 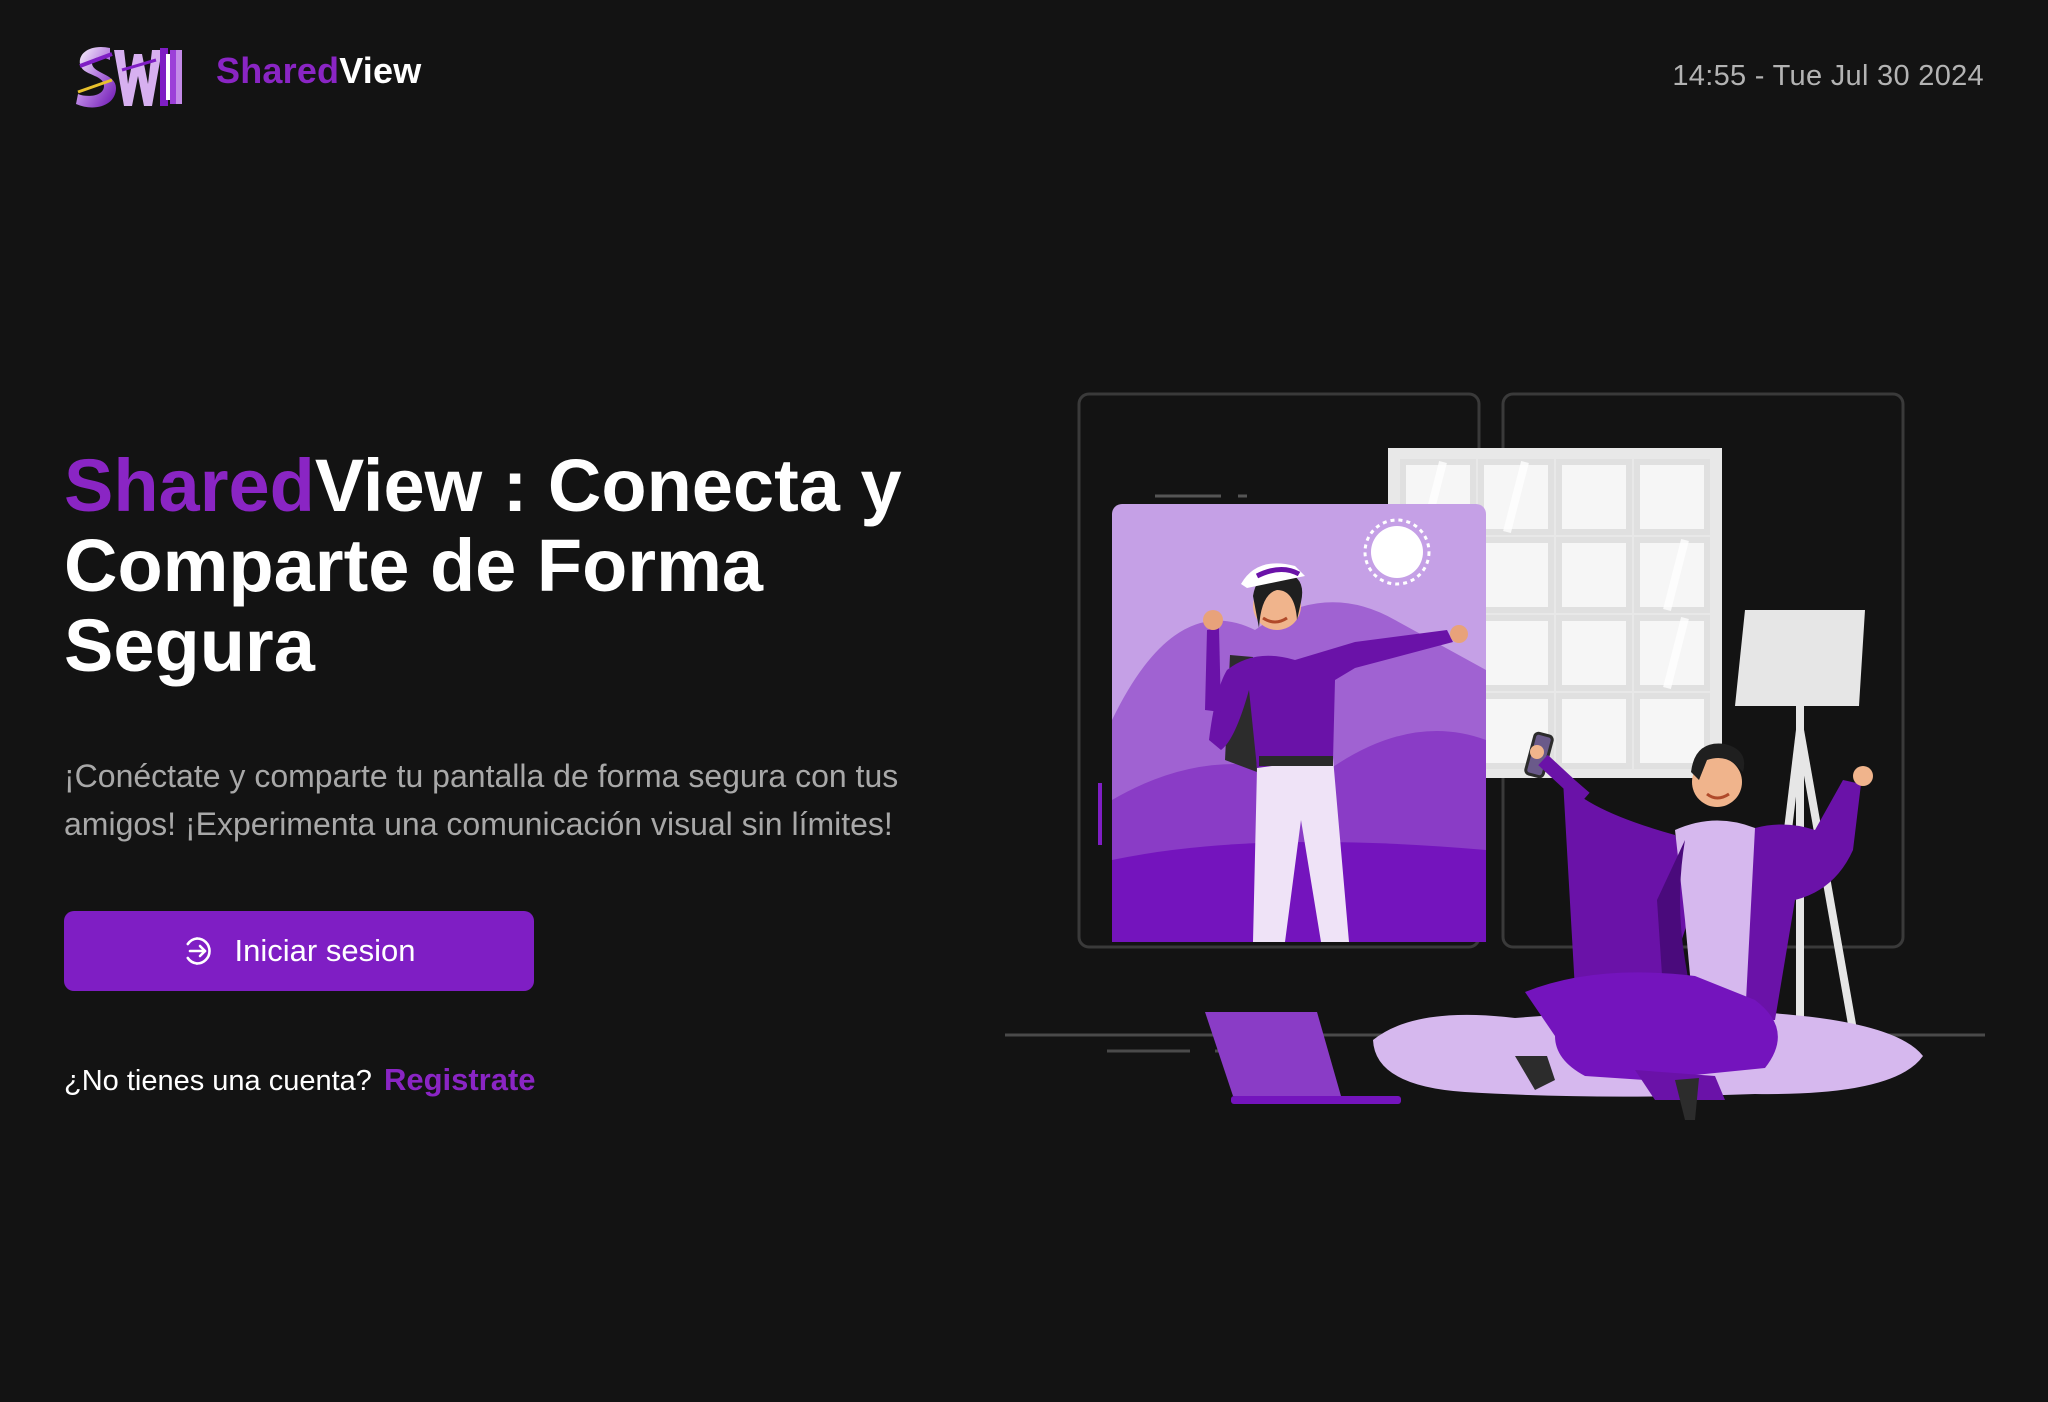 What do you see at coordinates (128, 77) in the screenshot?
I see `sv-logo-icon` at bounding box center [128, 77].